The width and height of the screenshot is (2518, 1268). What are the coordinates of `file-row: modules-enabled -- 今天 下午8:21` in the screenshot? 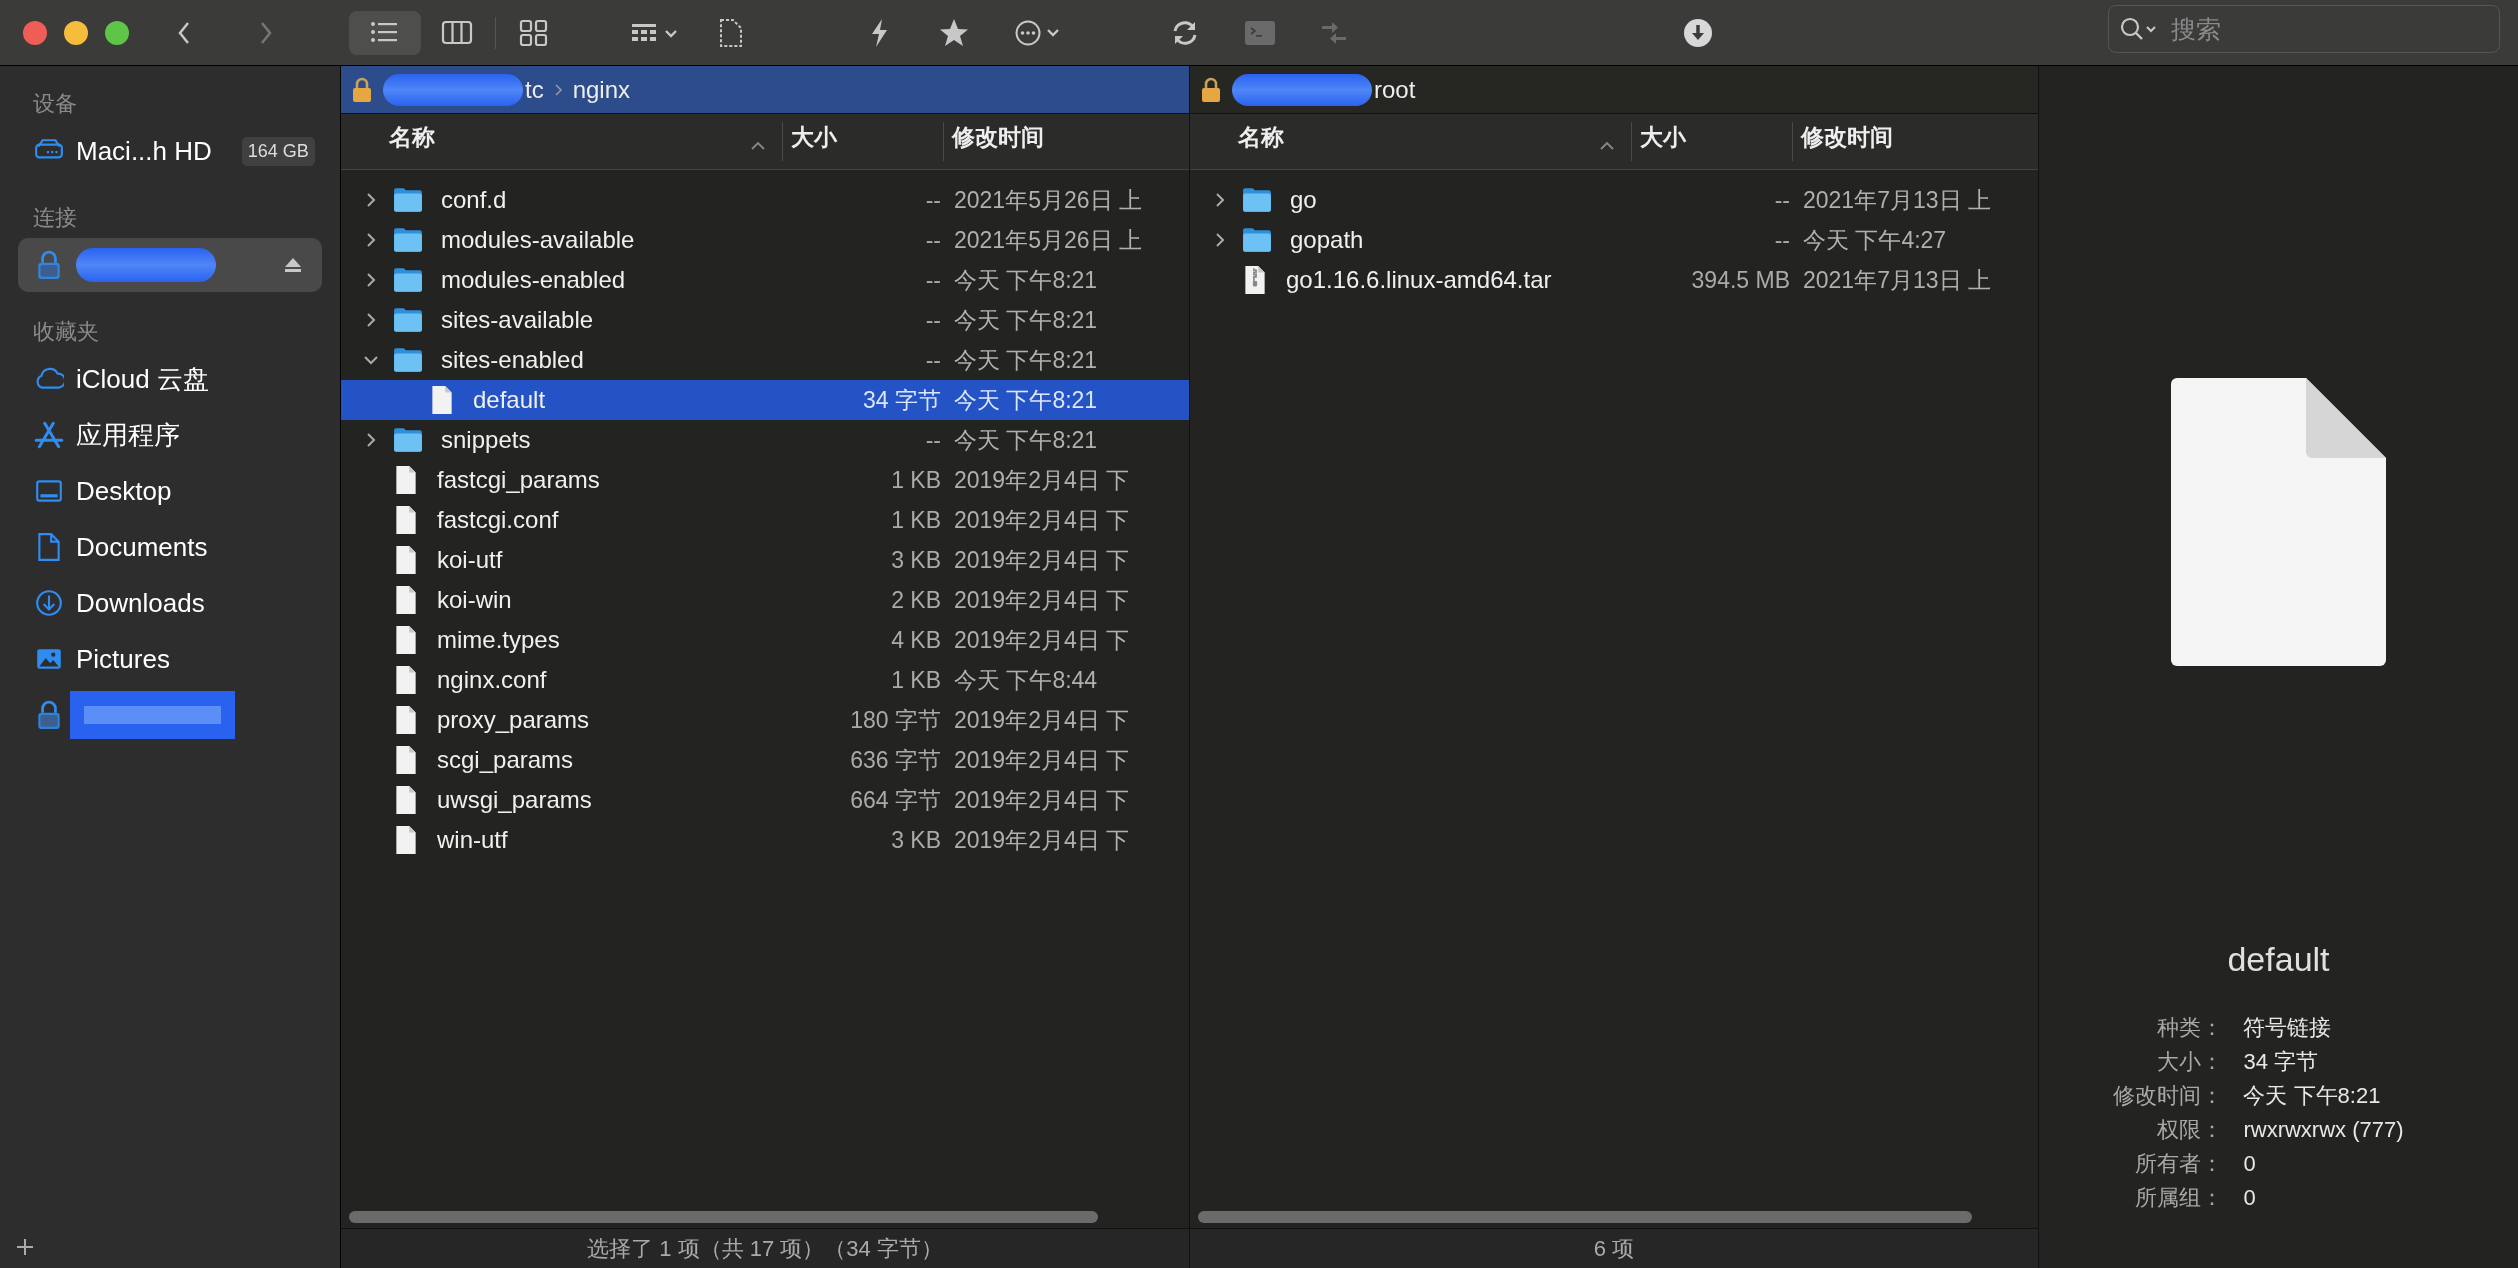 It's located at (765, 280).